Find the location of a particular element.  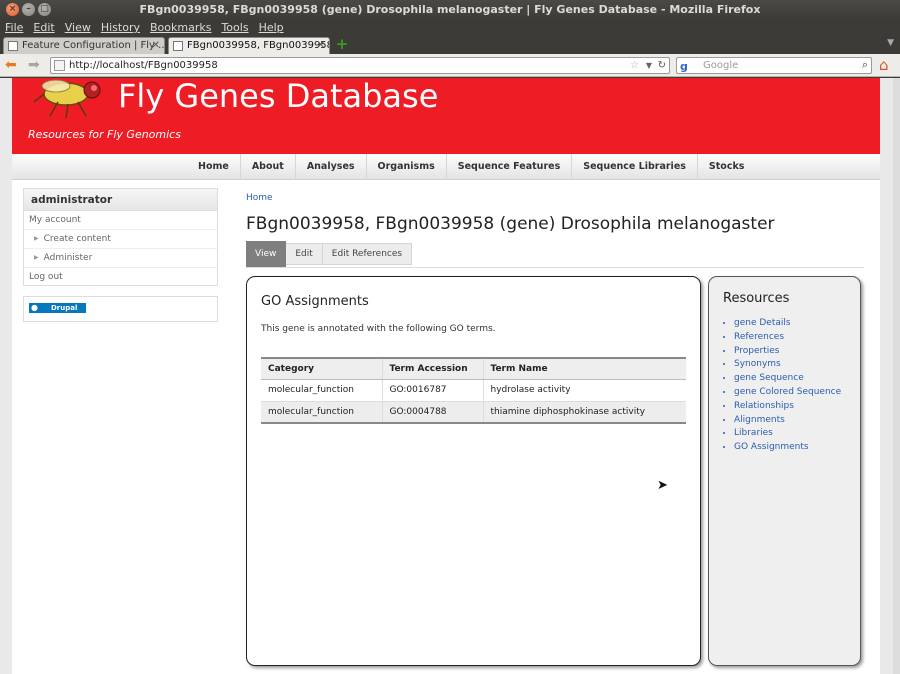

cell-term-accession: GO:0016787 is located at coordinates (433, 390).